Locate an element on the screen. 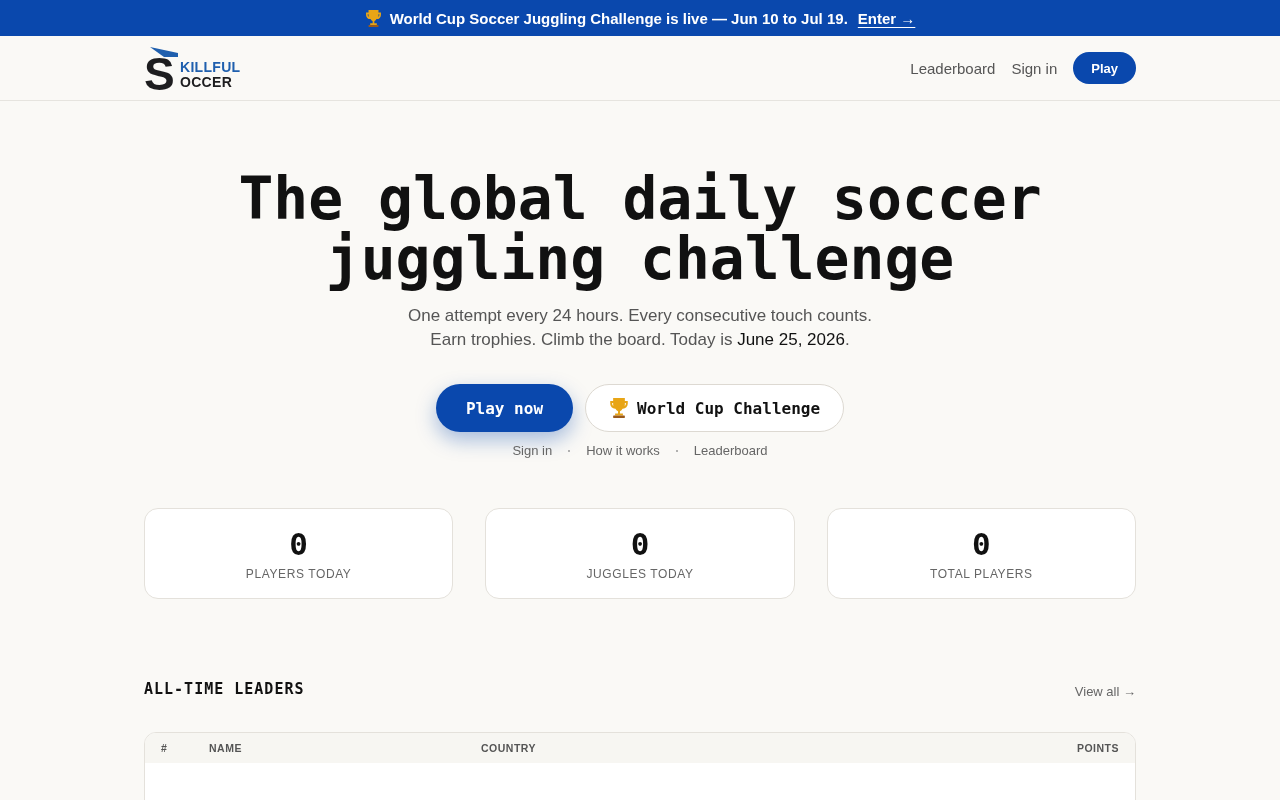 This screenshot has height=800, width=1280. swoosh-icon is located at coordinates (164, 52).